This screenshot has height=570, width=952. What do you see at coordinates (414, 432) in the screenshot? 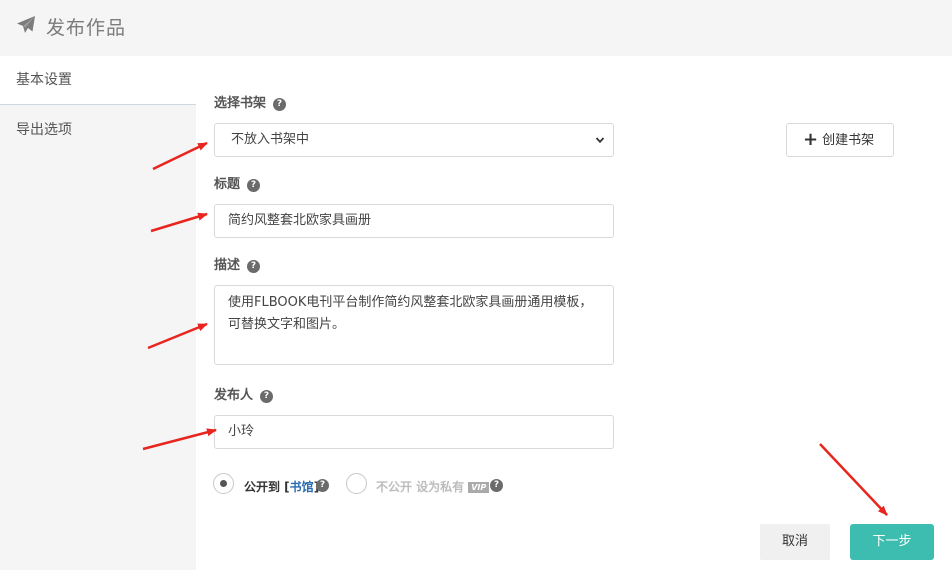
I see `publisher-input: 小玲` at bounding box center [414, 432].